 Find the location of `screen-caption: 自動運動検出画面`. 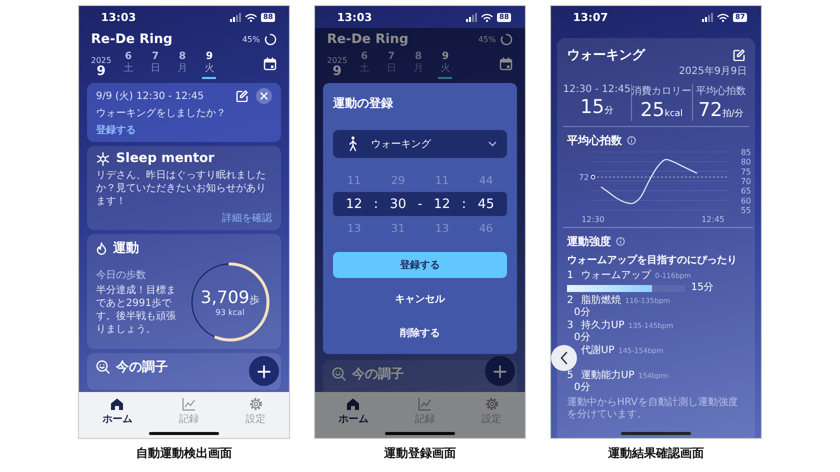

screen-caption: 自動運動検出画面 is located at coordinates (184, 453).